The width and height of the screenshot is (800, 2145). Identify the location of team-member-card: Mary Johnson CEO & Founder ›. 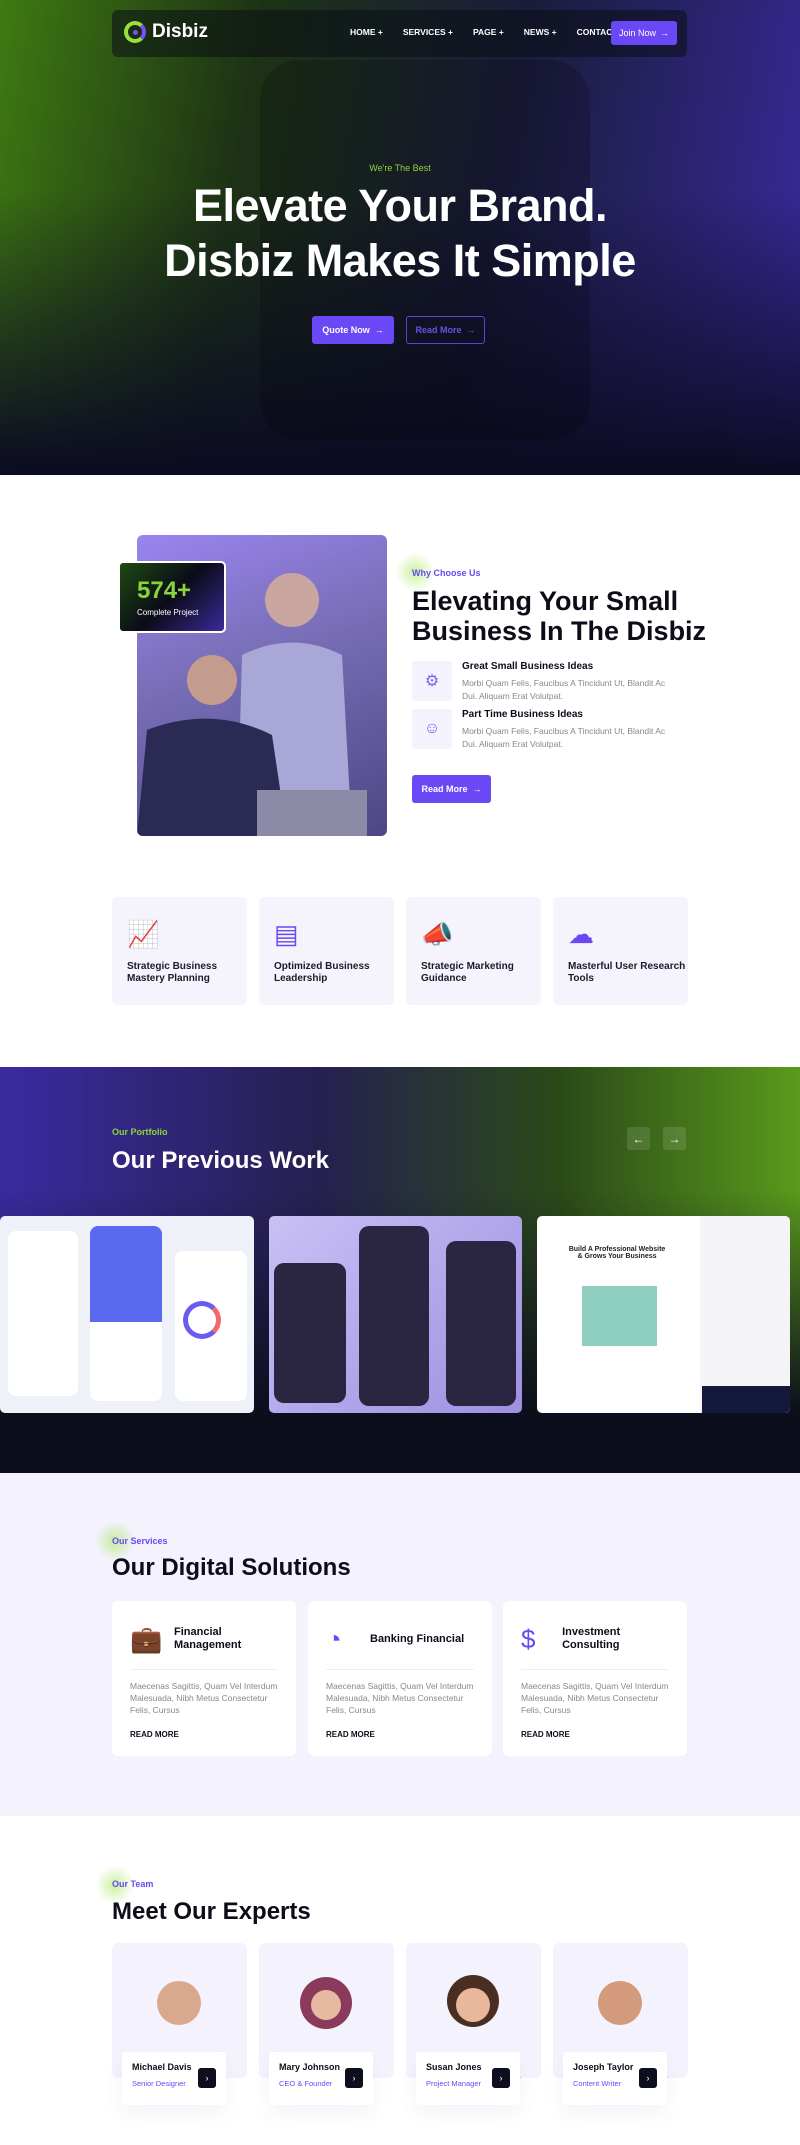
(321, 2078).